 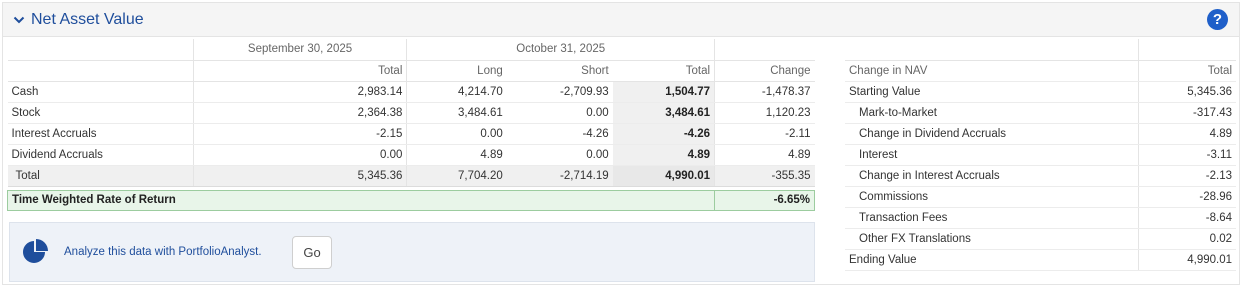 I want to click on cell: -2.13, so click(x=1186, y=176).